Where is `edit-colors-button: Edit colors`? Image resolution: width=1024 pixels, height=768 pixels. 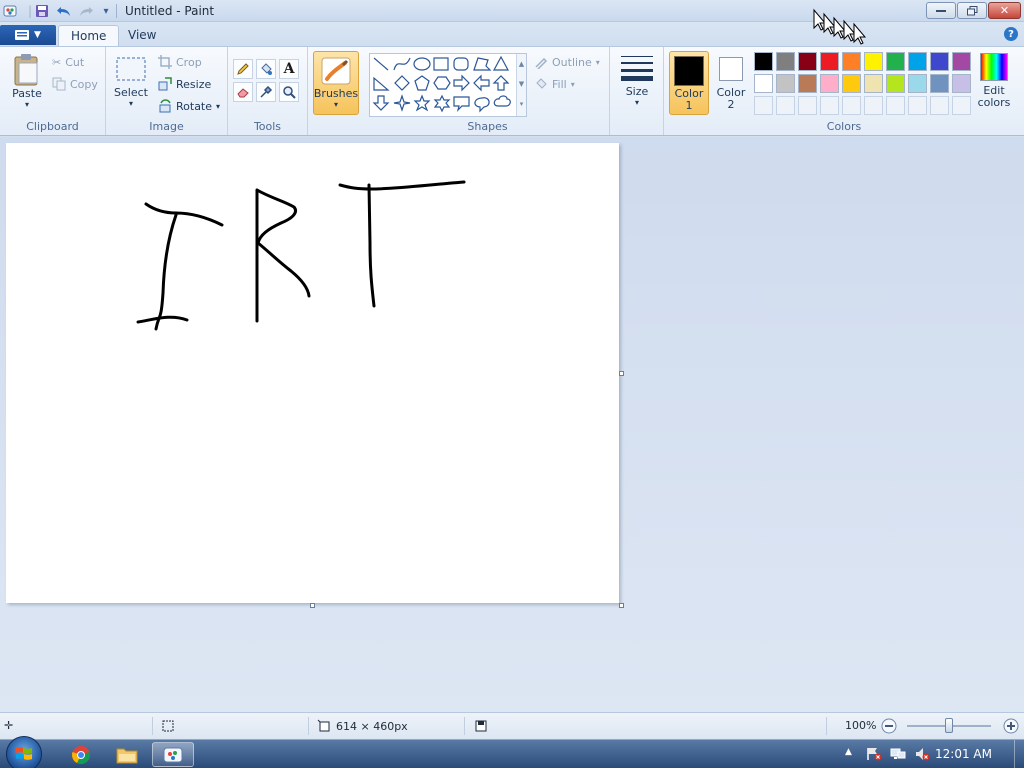 edit-colors-button: Edit colors is located at coordinates (994, 81).